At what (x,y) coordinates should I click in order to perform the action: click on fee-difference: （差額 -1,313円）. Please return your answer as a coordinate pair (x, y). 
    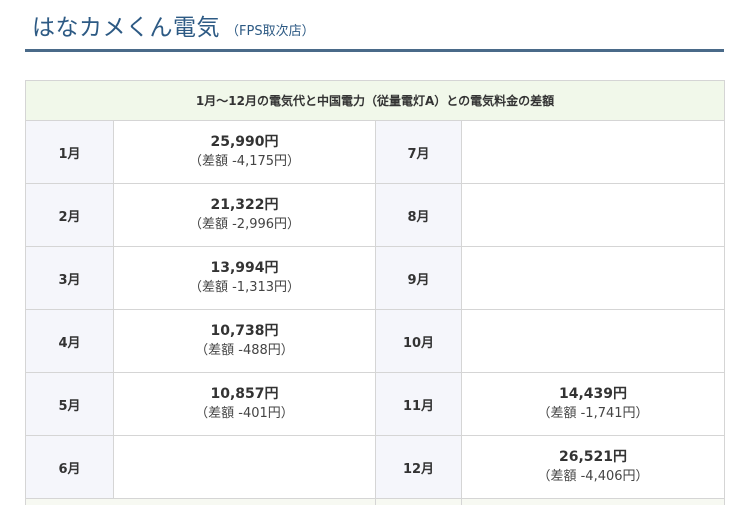
    Looking at the image, I should click on (244, 287).